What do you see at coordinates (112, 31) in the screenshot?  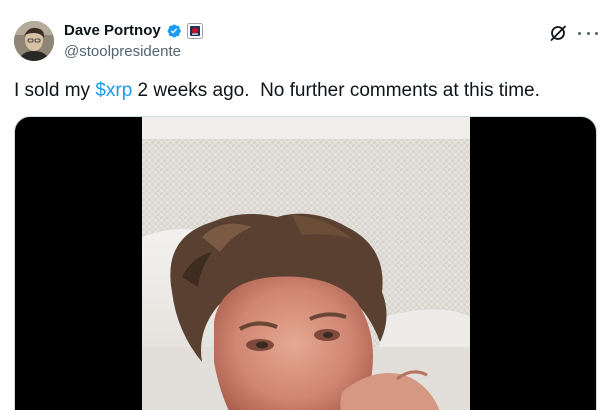 I see `author-display-name: Dave Portnoy` at bounding box center [112, 31].